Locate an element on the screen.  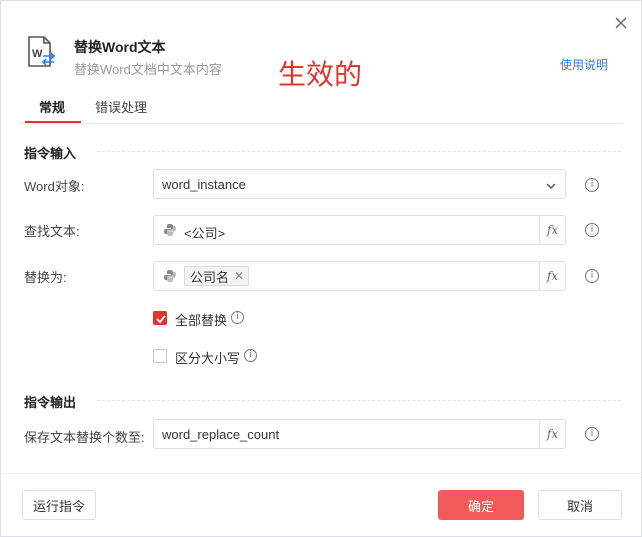
variable-tag: 公司名 ✕ is located at coordinates (217, 276).